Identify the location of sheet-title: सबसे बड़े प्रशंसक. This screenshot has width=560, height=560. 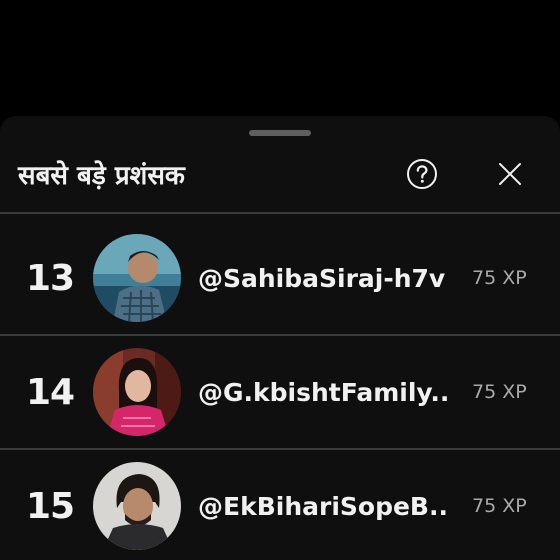
(101, 176).